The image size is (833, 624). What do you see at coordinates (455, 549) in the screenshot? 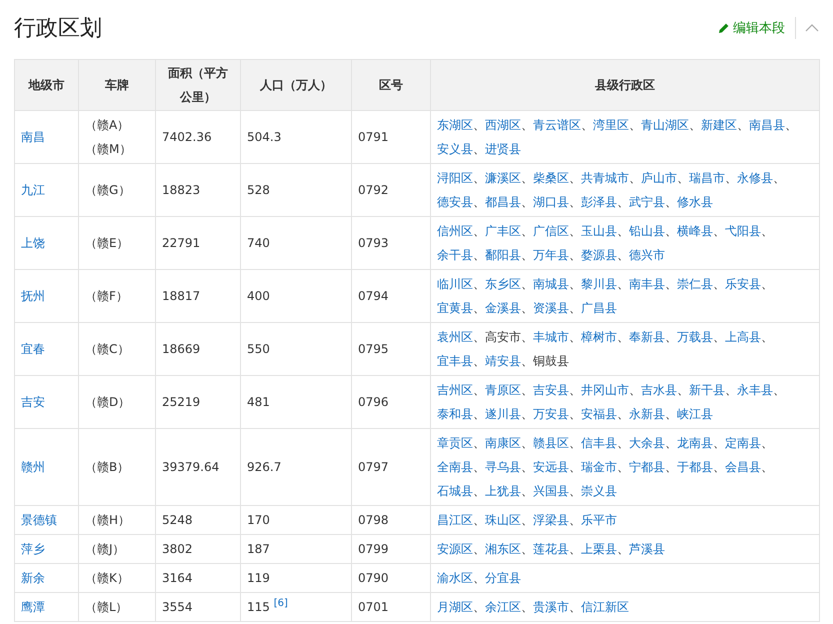
I see `county-link: 安源区` at bounding box center [455, 549].